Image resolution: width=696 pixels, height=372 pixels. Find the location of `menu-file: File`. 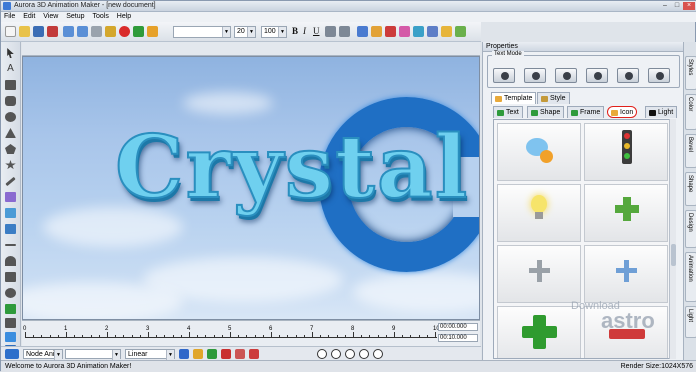

menu-file: File is located at coordinates (9, 16).